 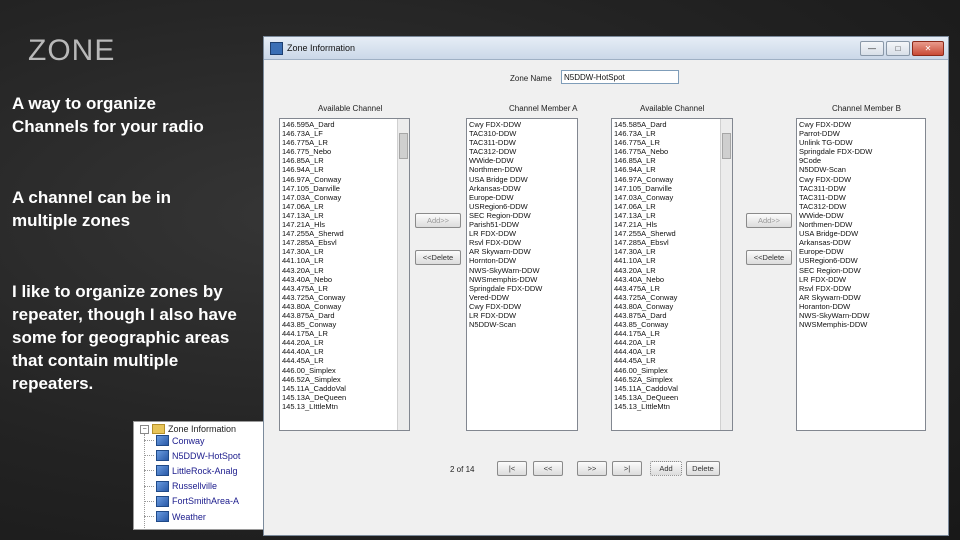 I want to click on list-item: 146.73A_LF, so click(x=344, y=133).